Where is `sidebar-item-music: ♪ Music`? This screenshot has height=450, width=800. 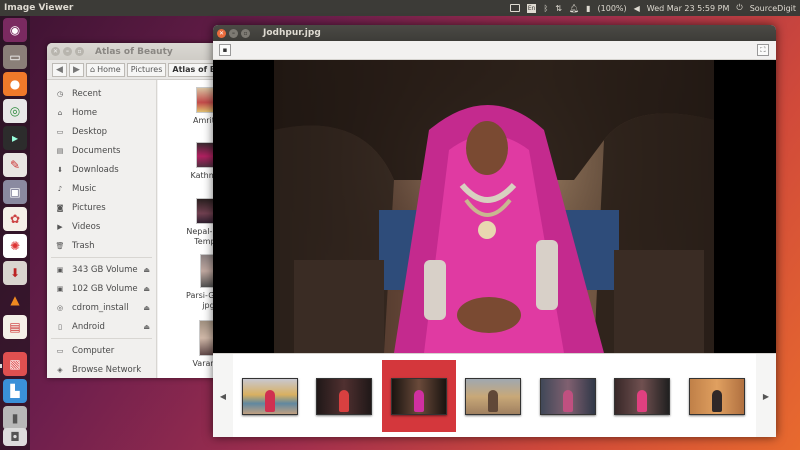
sidebar-item-music: ♪ Music is located at coordinates (101, 188).